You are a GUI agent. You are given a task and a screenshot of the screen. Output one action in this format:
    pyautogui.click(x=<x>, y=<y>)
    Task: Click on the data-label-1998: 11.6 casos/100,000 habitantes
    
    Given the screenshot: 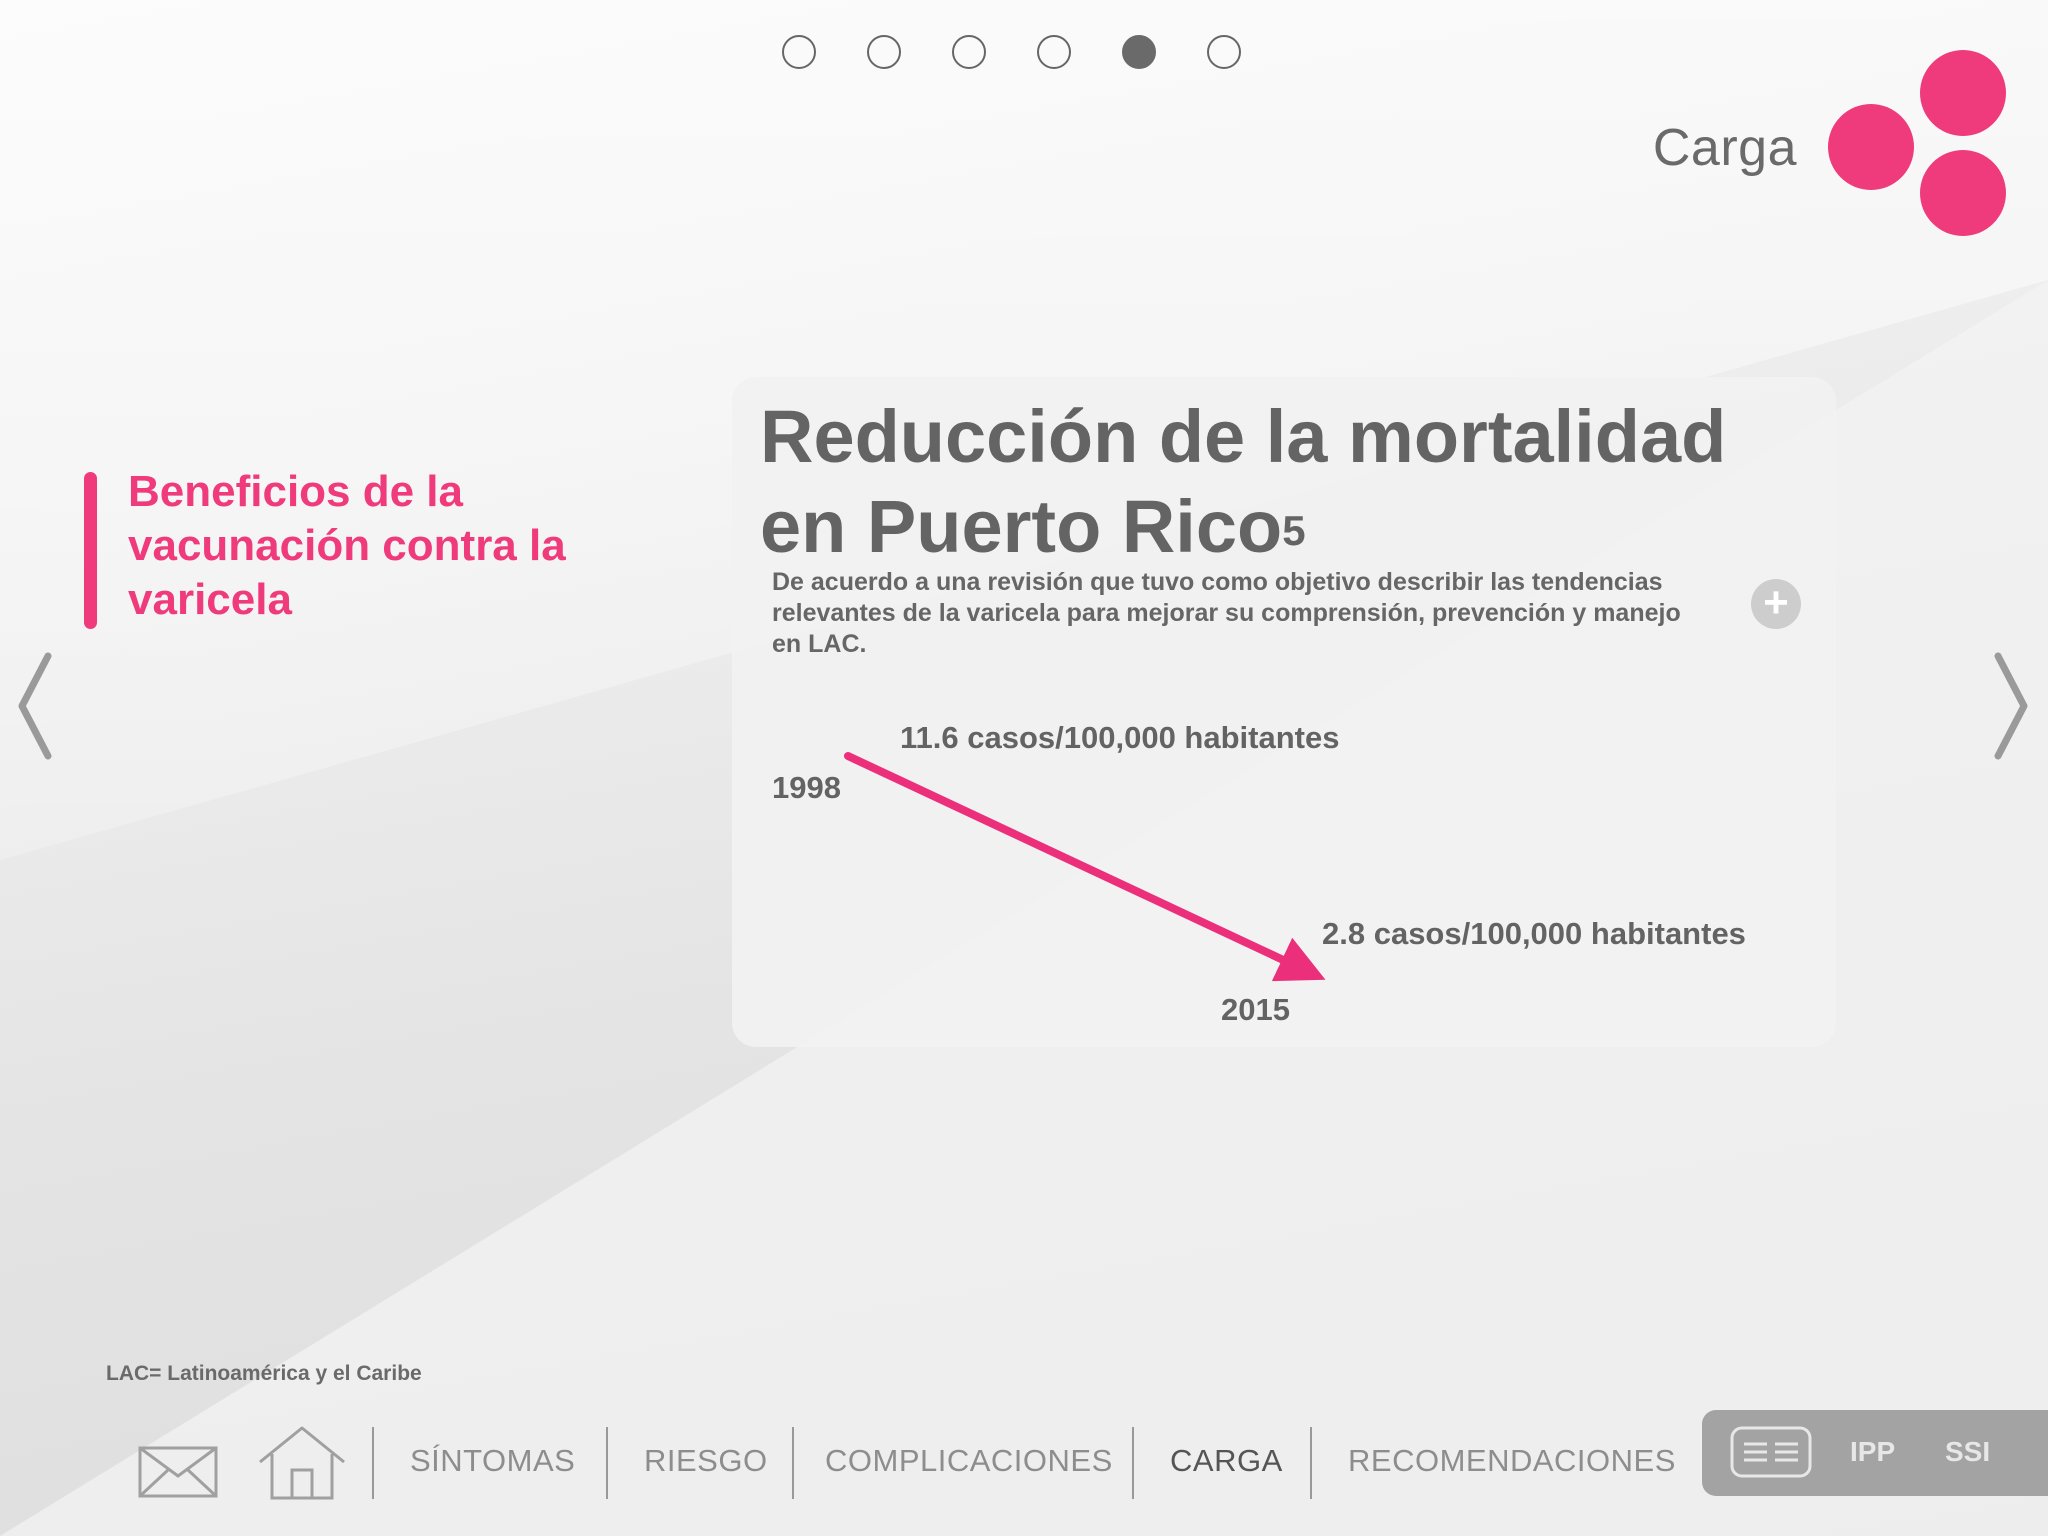 What is the action you would take?
    pyautogui.click(x=1119, y=737)
    